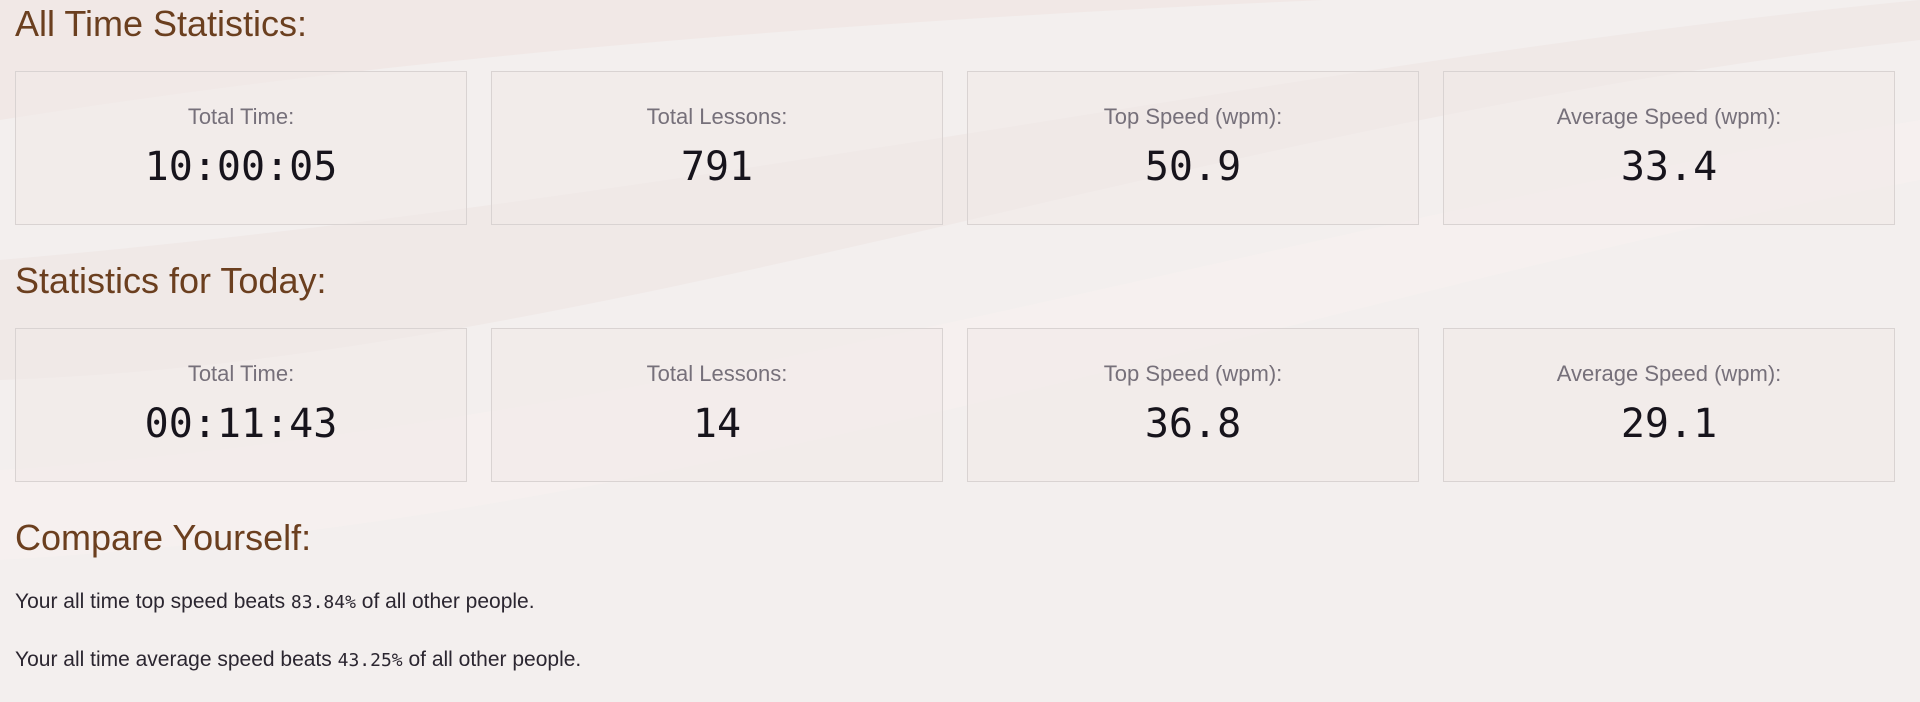  What do you see at coordinates (717, 424) in the screenshot?
I see `card-value: 14` at bounding box center [717, 424].